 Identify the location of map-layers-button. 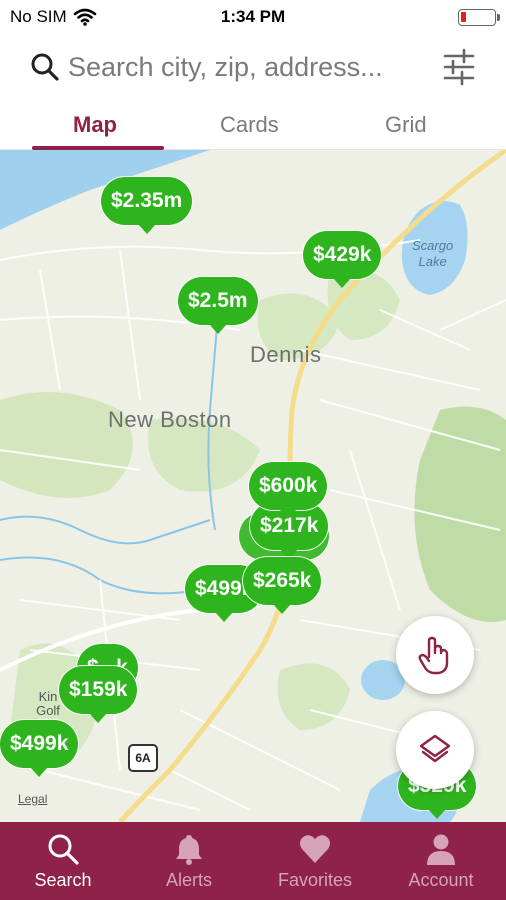
(435, 750).